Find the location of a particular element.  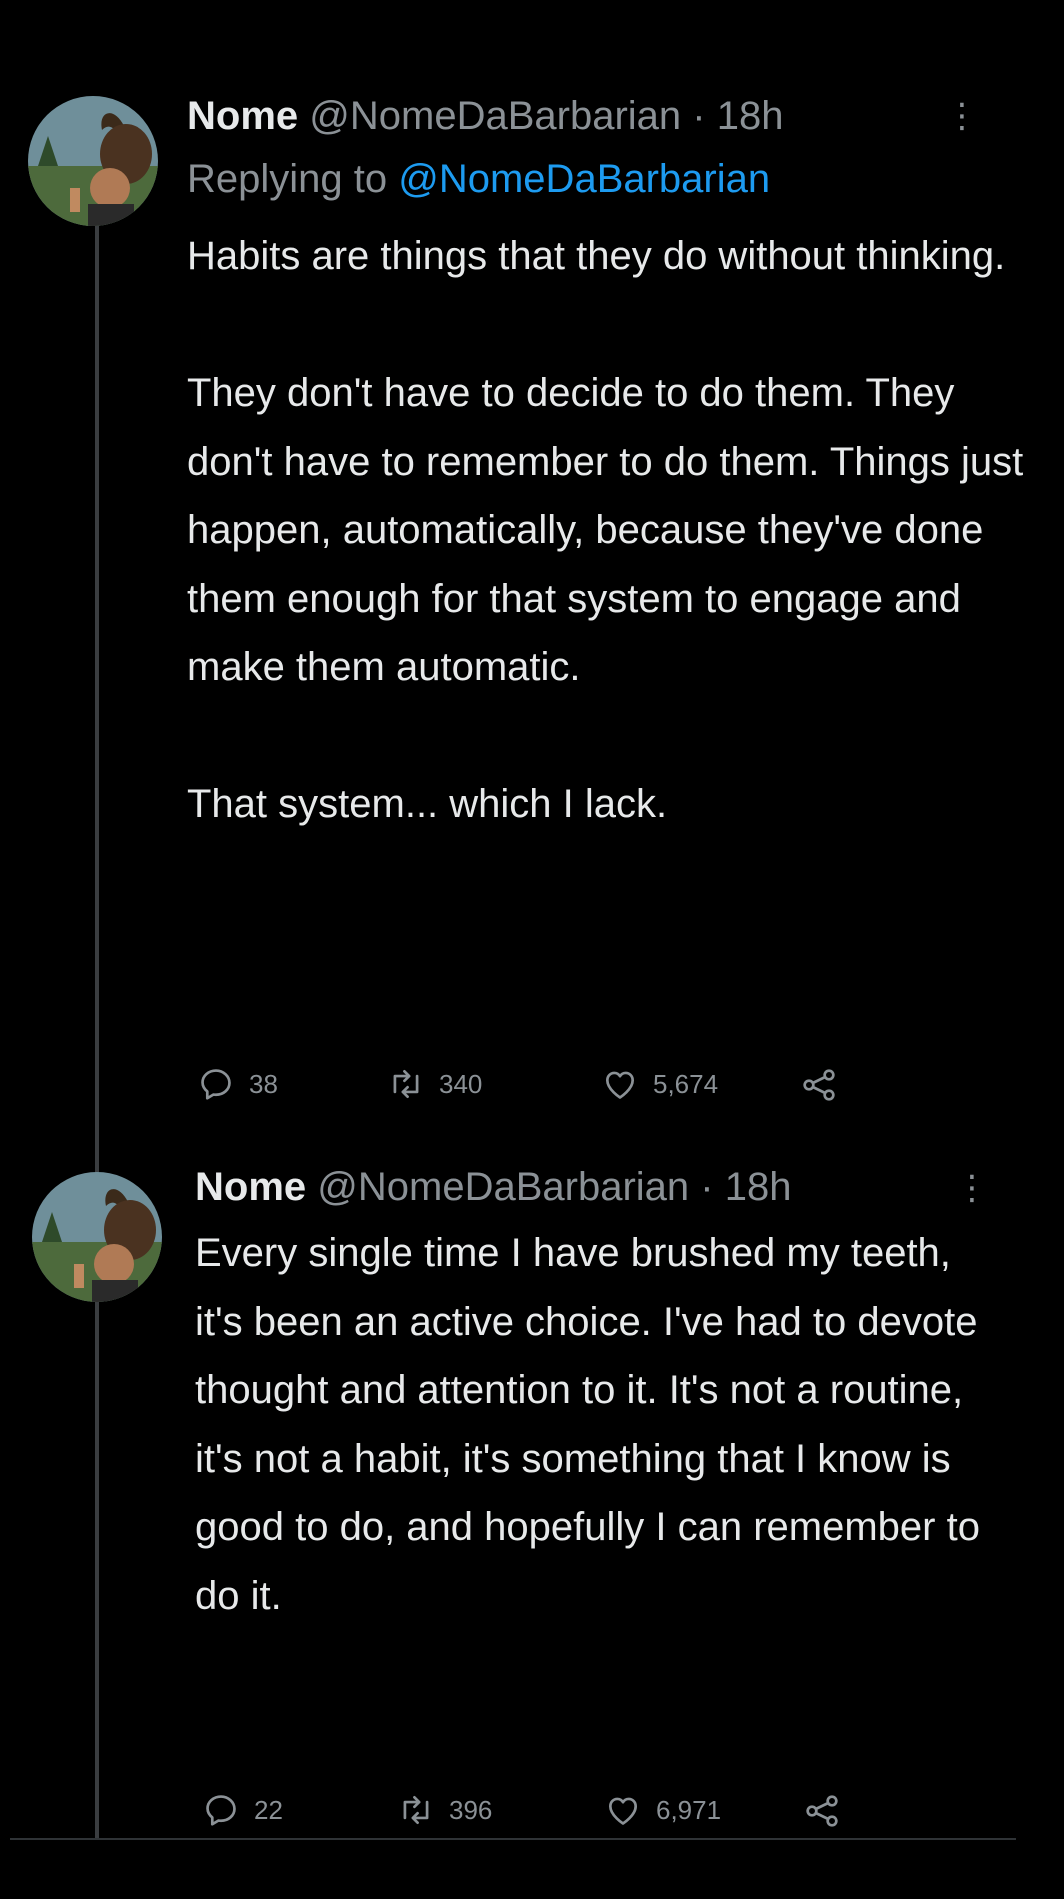

replying-to: Replying to @NomeDaBarbarian is located at coordinates (478, 179).